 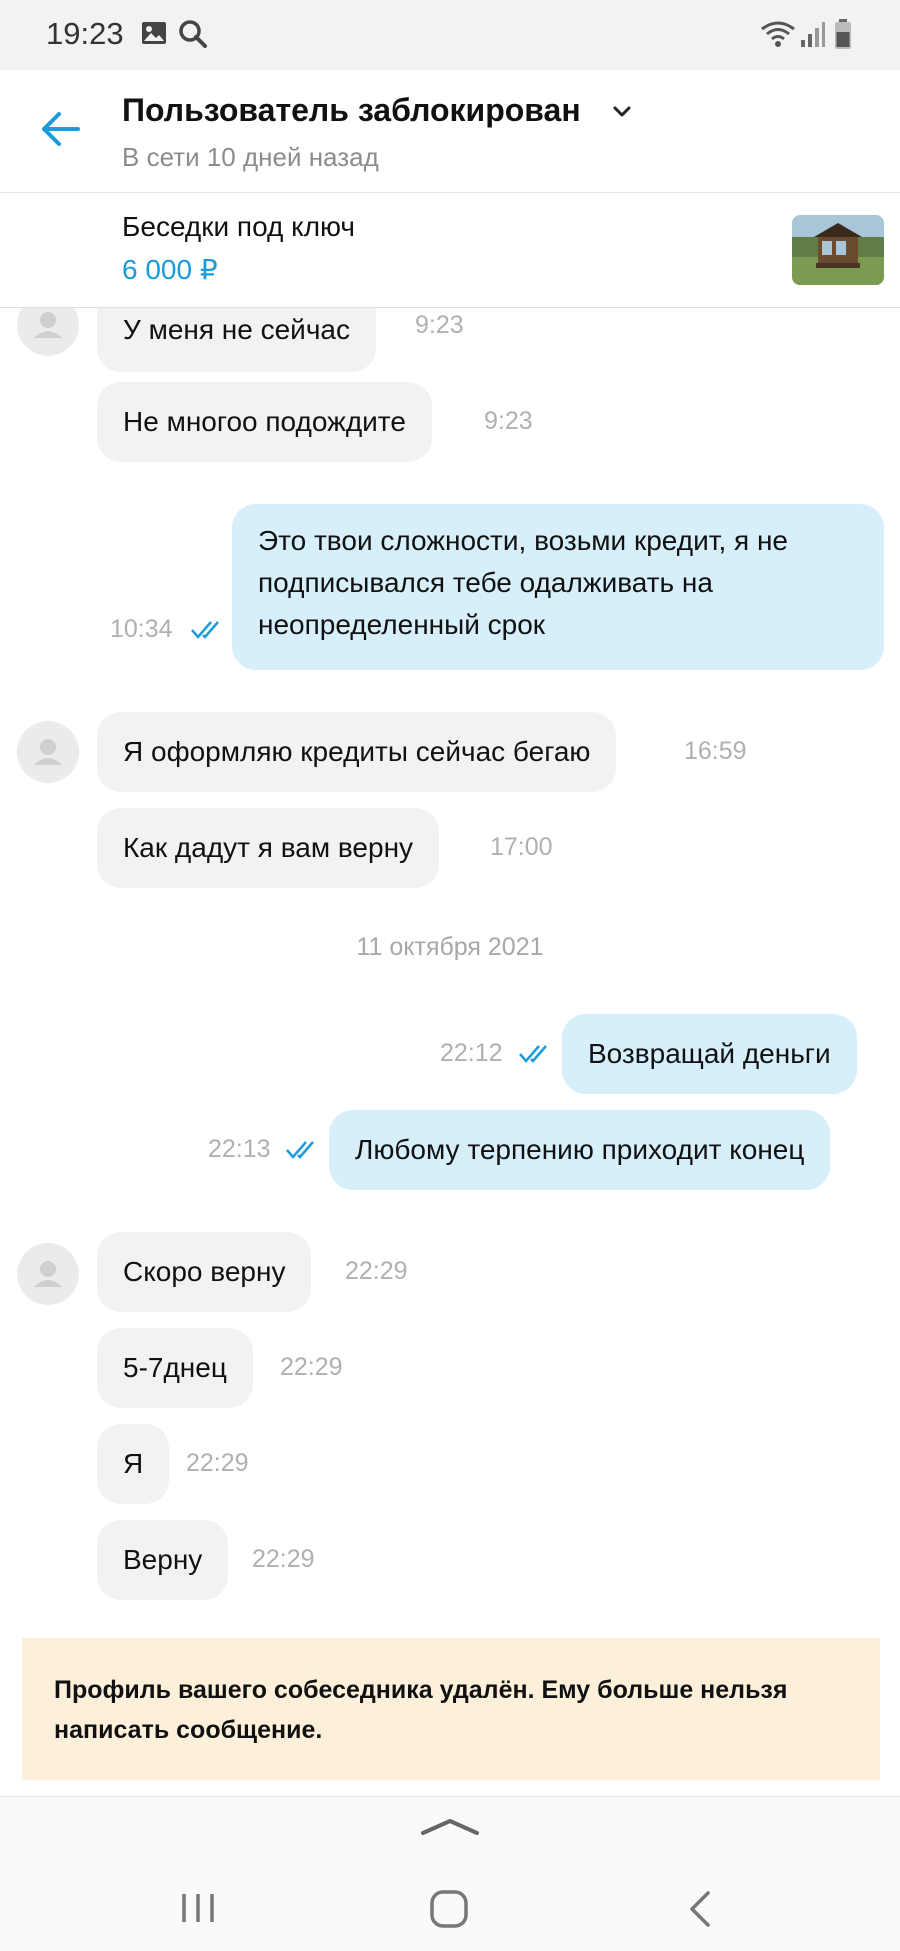 I want to click on notice-line: написать сообщение., so click(x=188, y=1730).